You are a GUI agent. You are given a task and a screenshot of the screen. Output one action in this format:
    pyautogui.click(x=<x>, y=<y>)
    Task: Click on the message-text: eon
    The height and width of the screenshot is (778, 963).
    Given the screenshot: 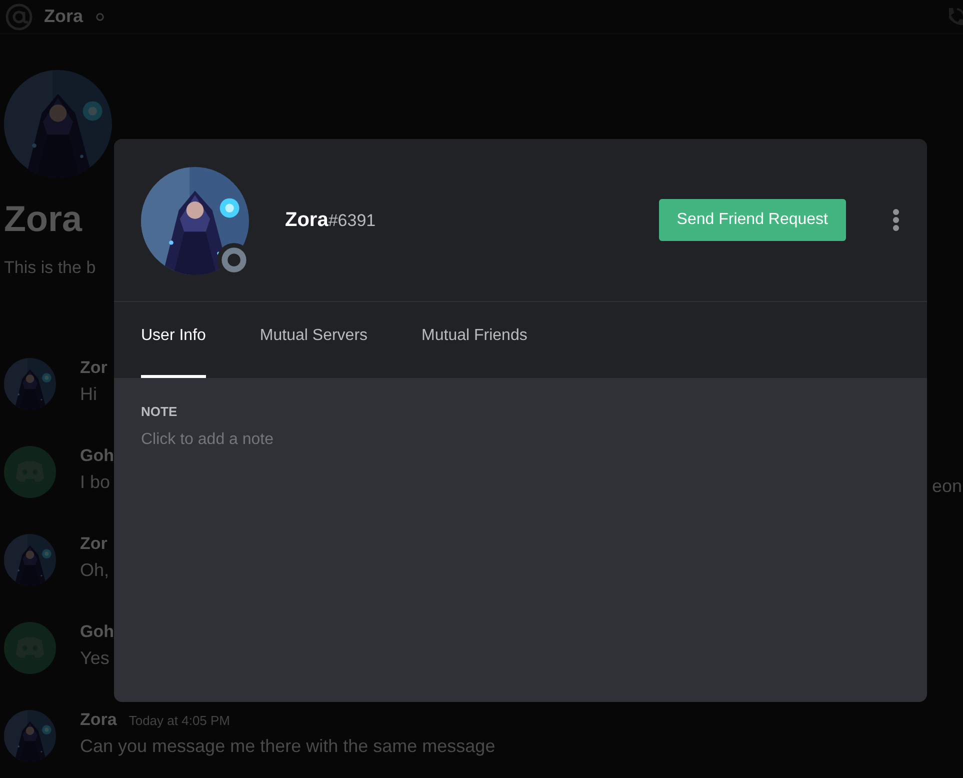 What is the action you would take?
    pyautogui.click(x=947, y=486)
    